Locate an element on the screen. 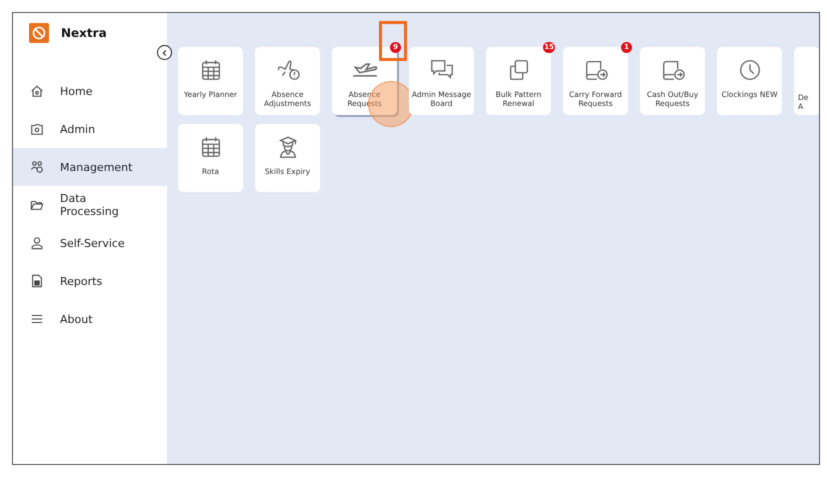 The height and width of the screenshot is (480, 827). folder-icon is located at coordinates (37, 205).